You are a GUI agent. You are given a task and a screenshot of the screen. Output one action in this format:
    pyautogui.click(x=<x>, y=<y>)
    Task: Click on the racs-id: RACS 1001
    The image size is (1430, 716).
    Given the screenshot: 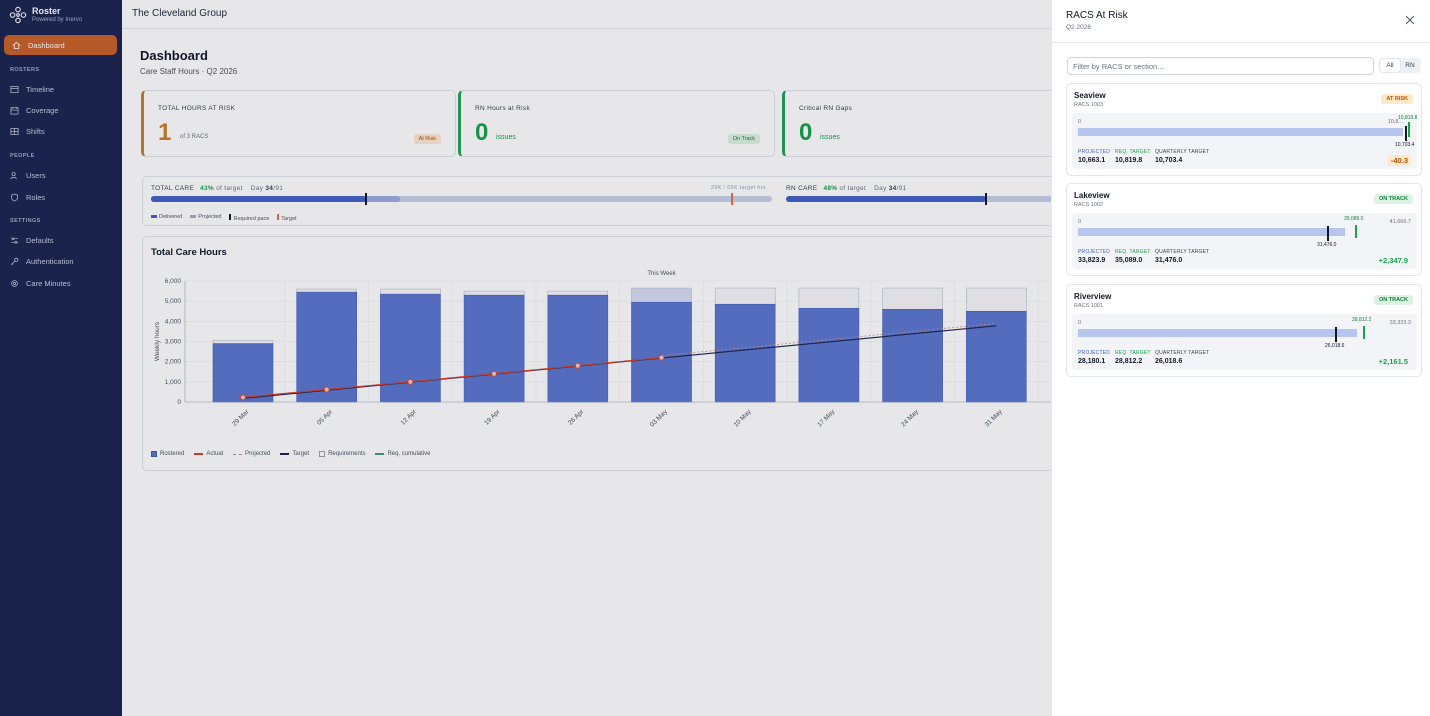 What is the action you would take?
    pyautogui.click(x=1089, y=306)
    